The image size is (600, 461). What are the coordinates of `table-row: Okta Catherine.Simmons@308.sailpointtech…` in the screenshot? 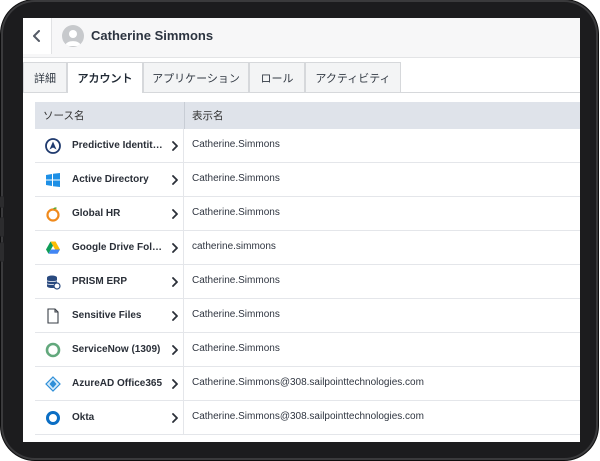 It's located at (307, 418).